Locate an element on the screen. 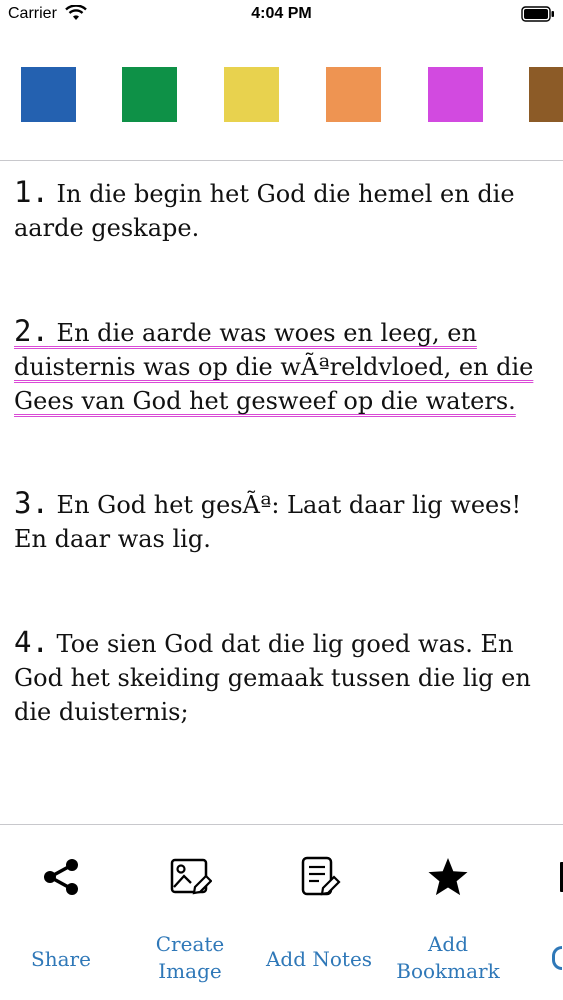  share-label: Share is located at coordinates (61, 959).